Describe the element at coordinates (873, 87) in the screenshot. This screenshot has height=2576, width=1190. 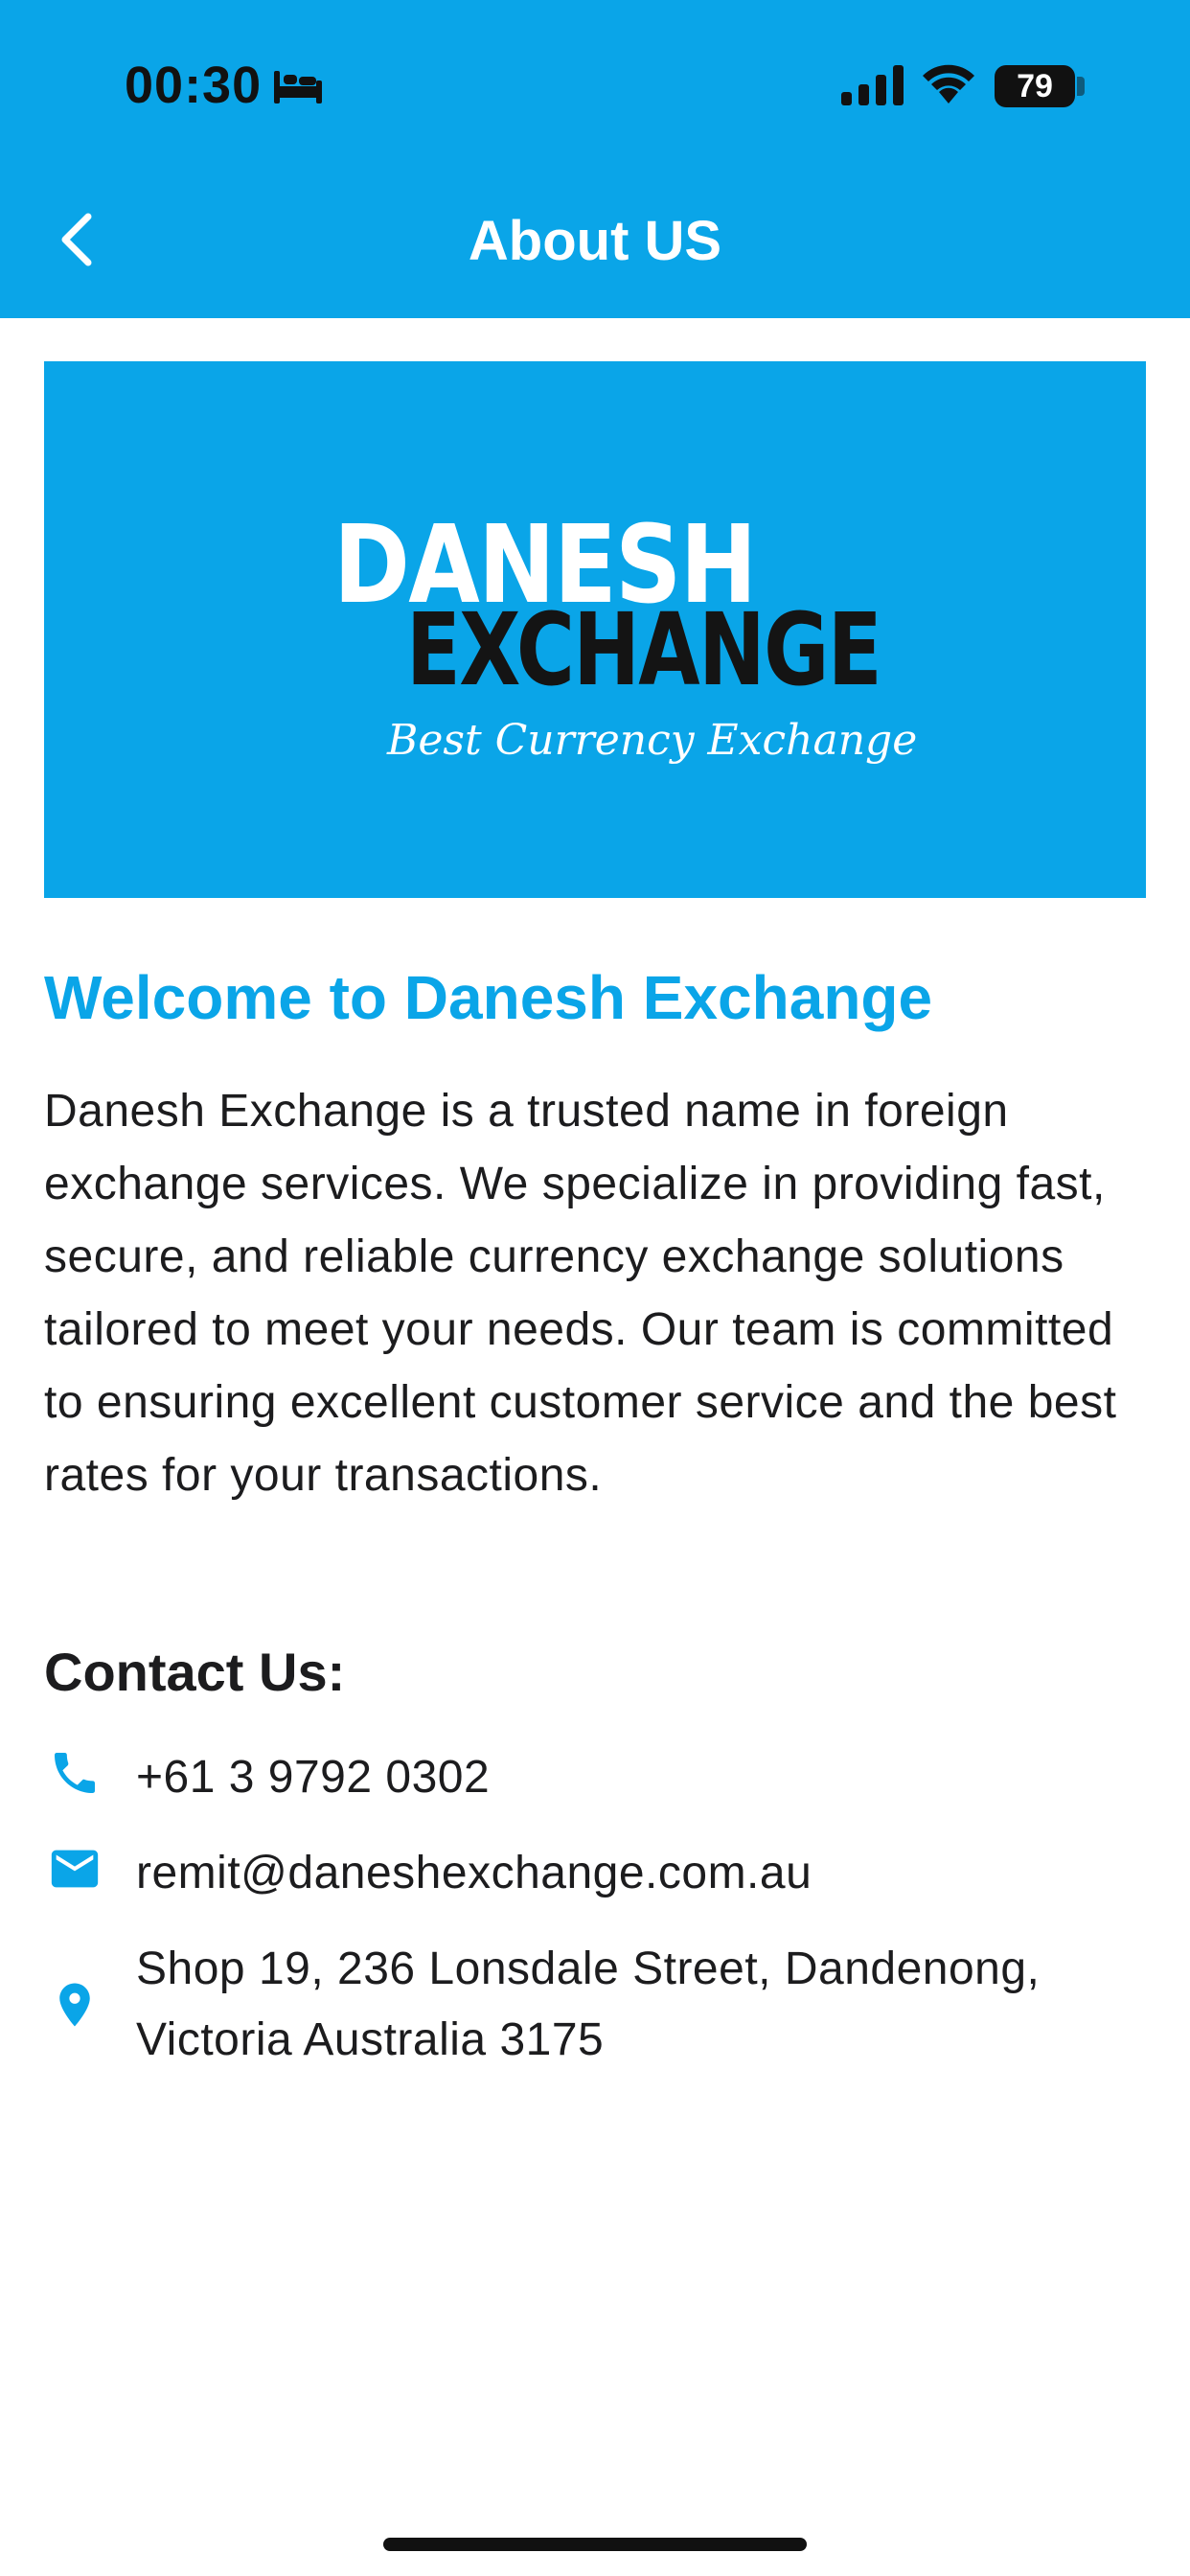
I see `cellular-signal-icon` at that location.